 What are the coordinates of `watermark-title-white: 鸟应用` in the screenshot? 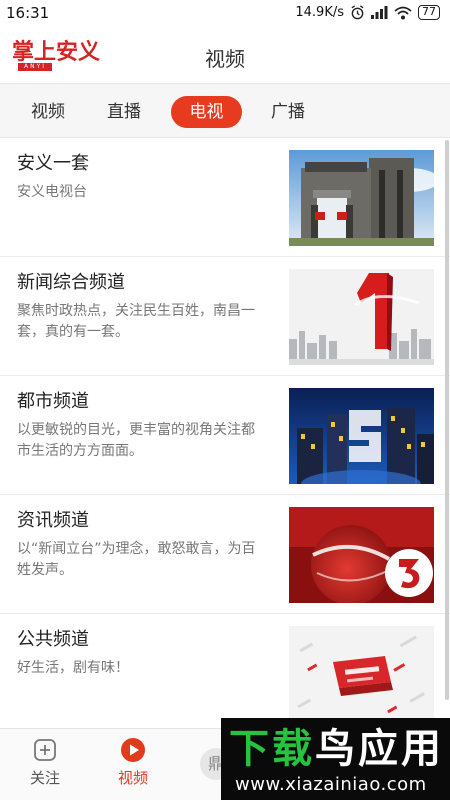 It's located at (379, 749).